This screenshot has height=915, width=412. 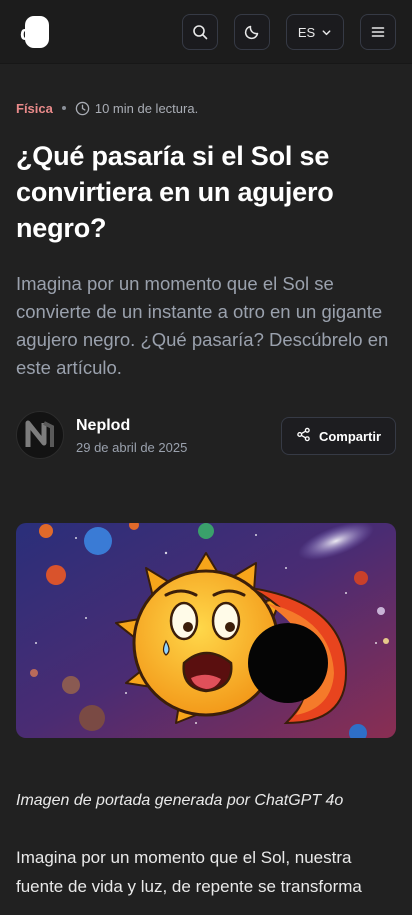 I want to click on language-label: ES, so click(x=306, y=32).